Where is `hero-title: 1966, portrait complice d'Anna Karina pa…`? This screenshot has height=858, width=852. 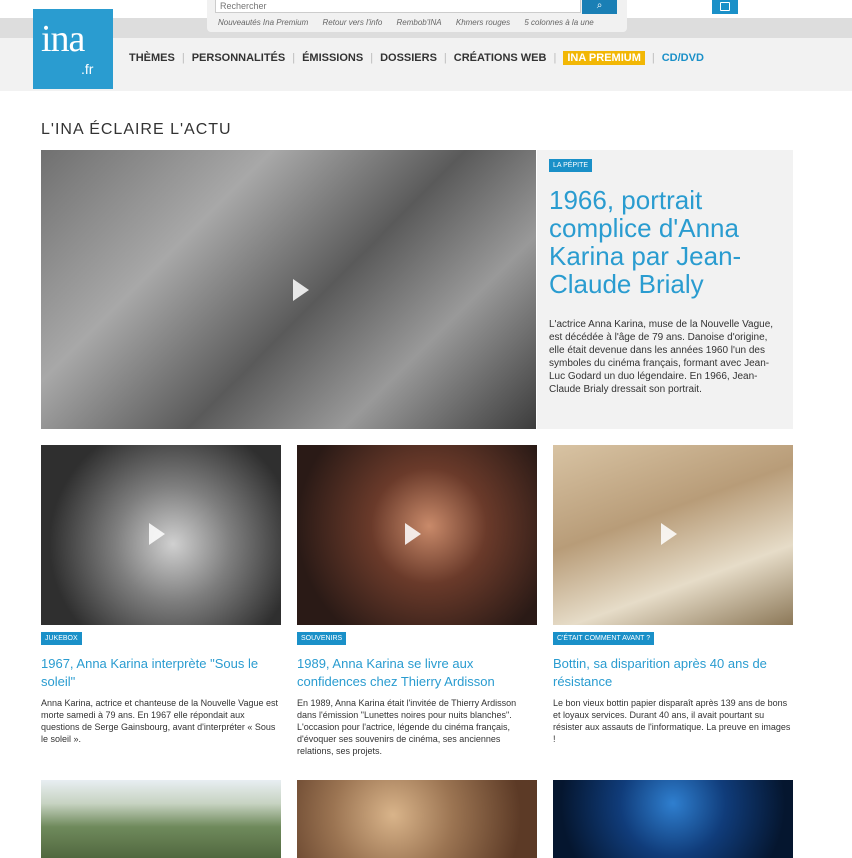
hero-title: 1966, portrait complice d'Anna Karina pa… is located at coordinates (665, 242).